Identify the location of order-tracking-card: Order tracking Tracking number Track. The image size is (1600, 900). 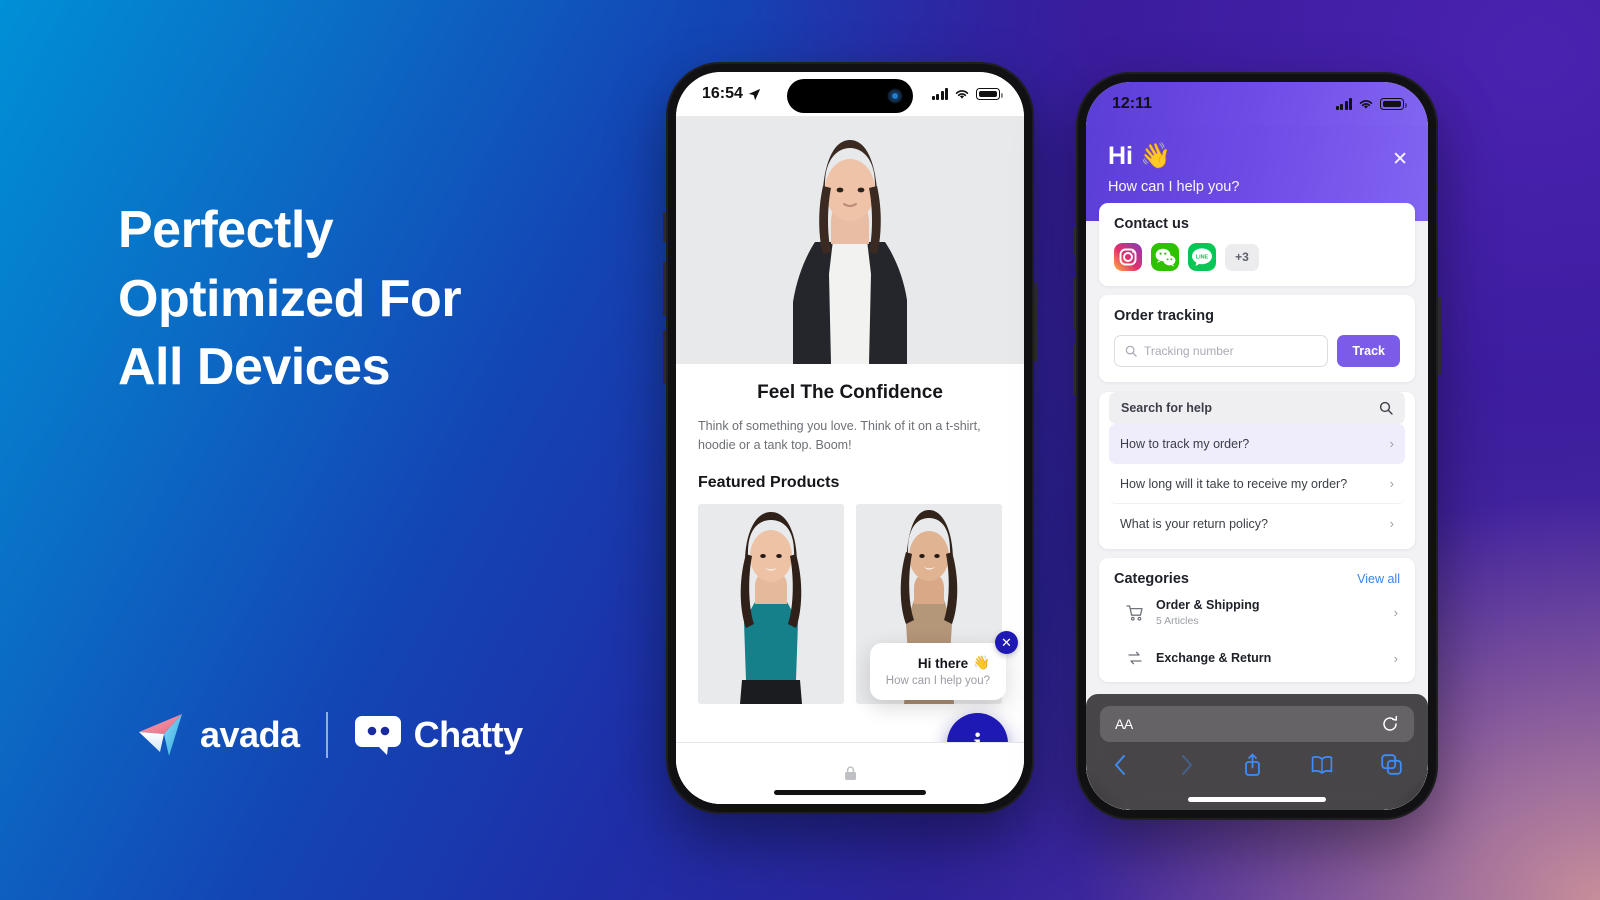
(1257, 338).